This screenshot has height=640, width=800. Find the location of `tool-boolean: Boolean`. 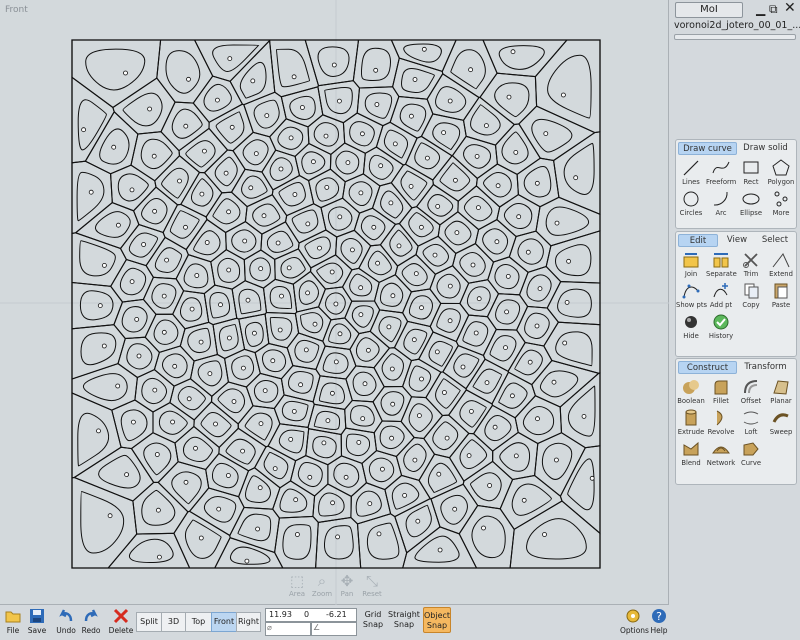

tool-boolean: Boolean is located at coordinates (691, 391).